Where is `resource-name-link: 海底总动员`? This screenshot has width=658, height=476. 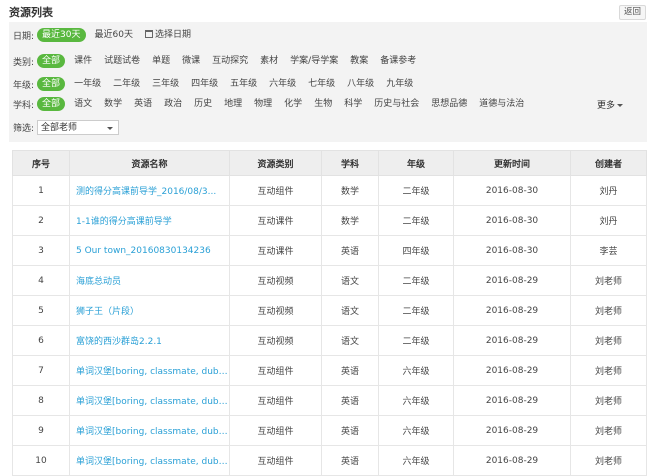 resource-name-link: 海底总动员 is located at coordinates (149, 280).